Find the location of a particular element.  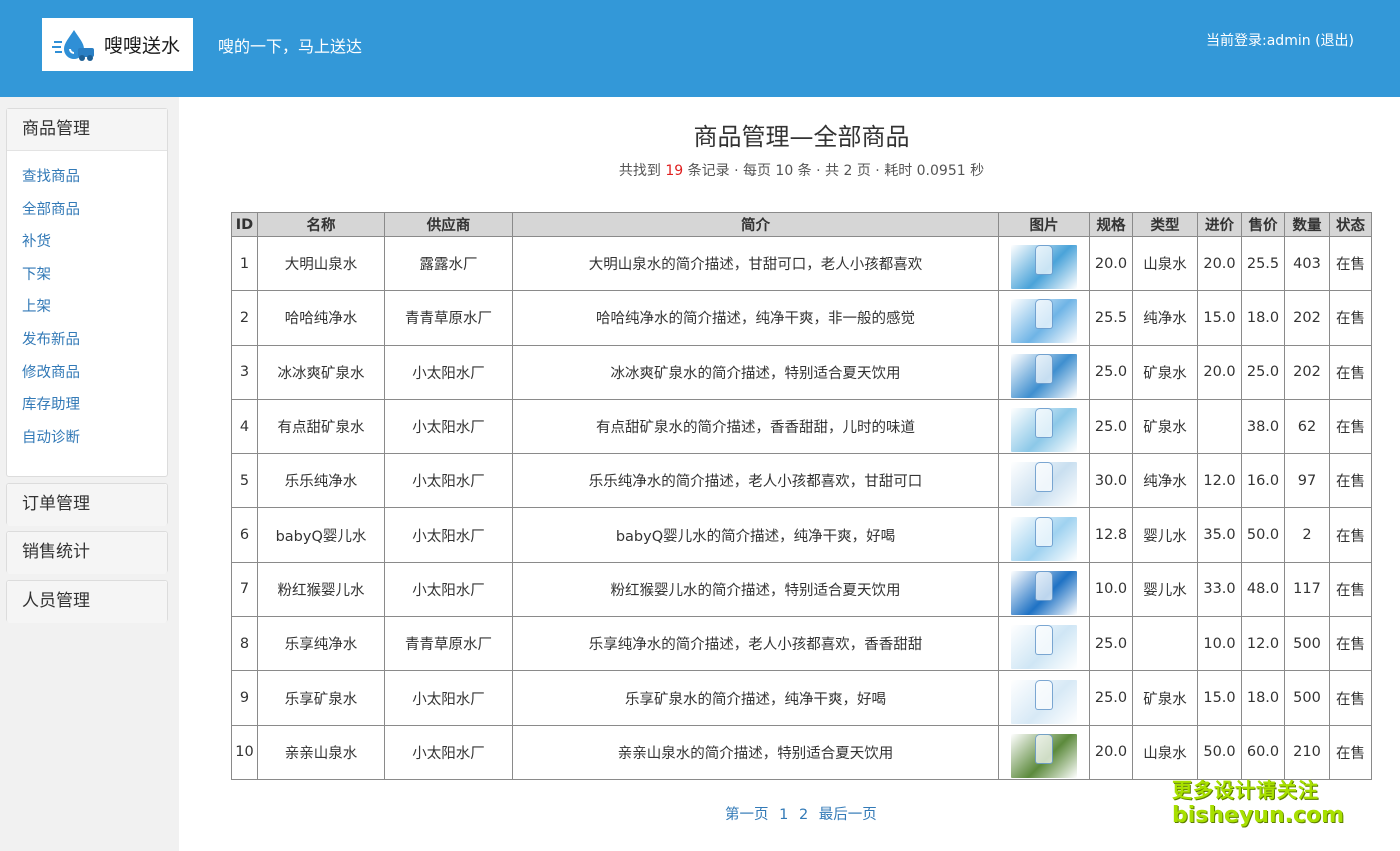

cell-name: babyQ婴儿水 is located at coordinates (321, 535).